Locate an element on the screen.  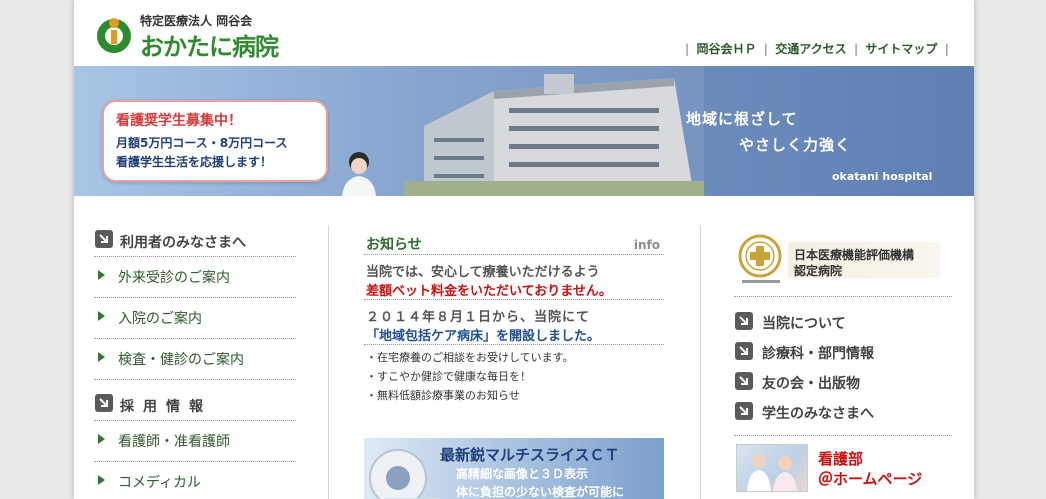
notice-text: ２０１４年８月１日から、当院にて is located at coordinates (478, 317).